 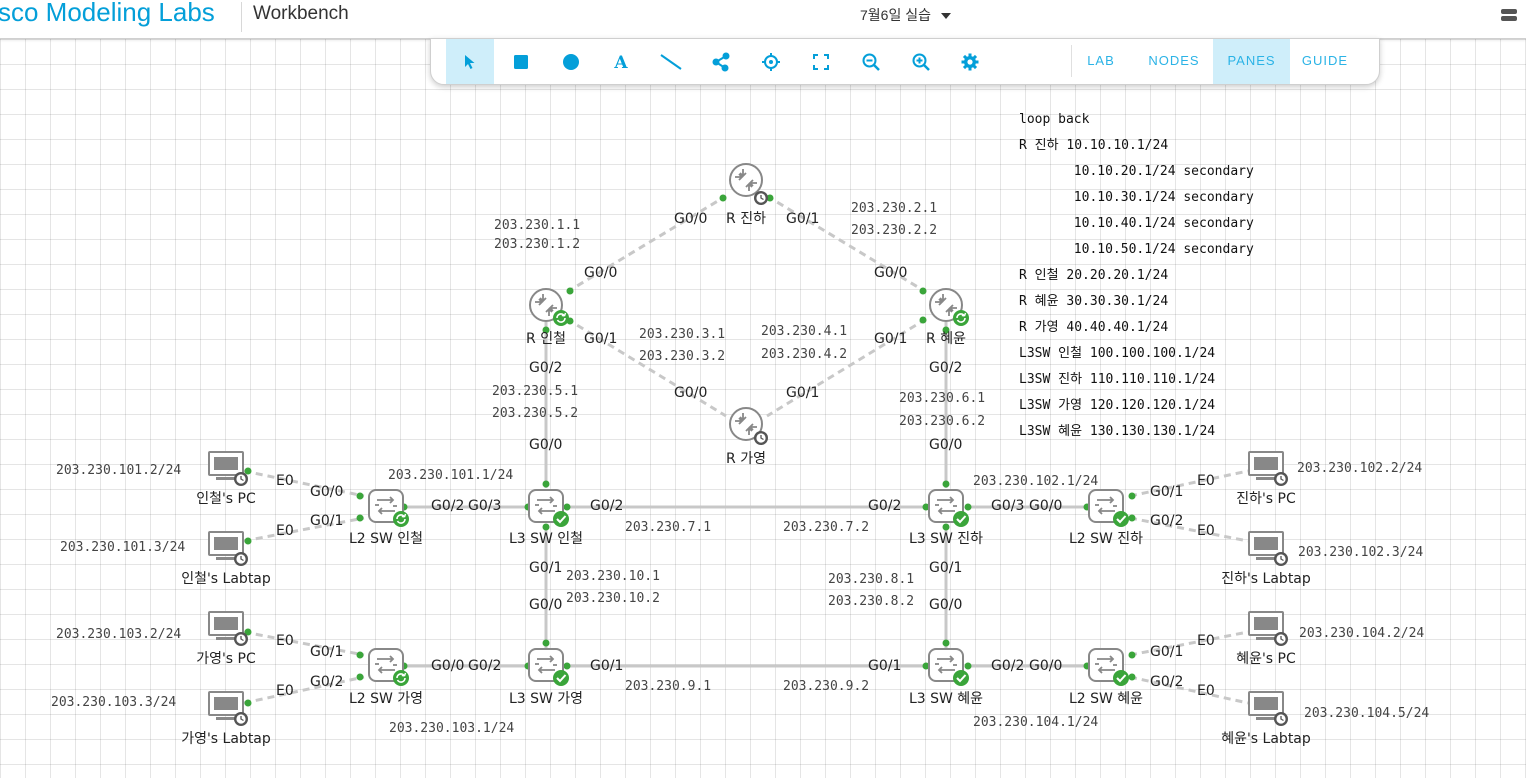 What do you see at coordinates (549, 667) in the screenshot?
I see `switch-l3-gayoung` at bounding box center [549, 667].